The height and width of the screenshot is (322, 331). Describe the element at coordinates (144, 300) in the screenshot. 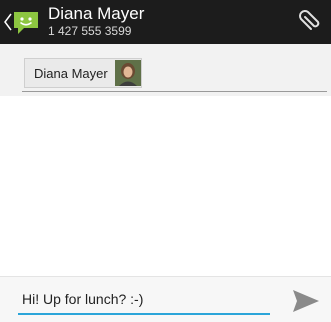

I see `message-input` at that location.